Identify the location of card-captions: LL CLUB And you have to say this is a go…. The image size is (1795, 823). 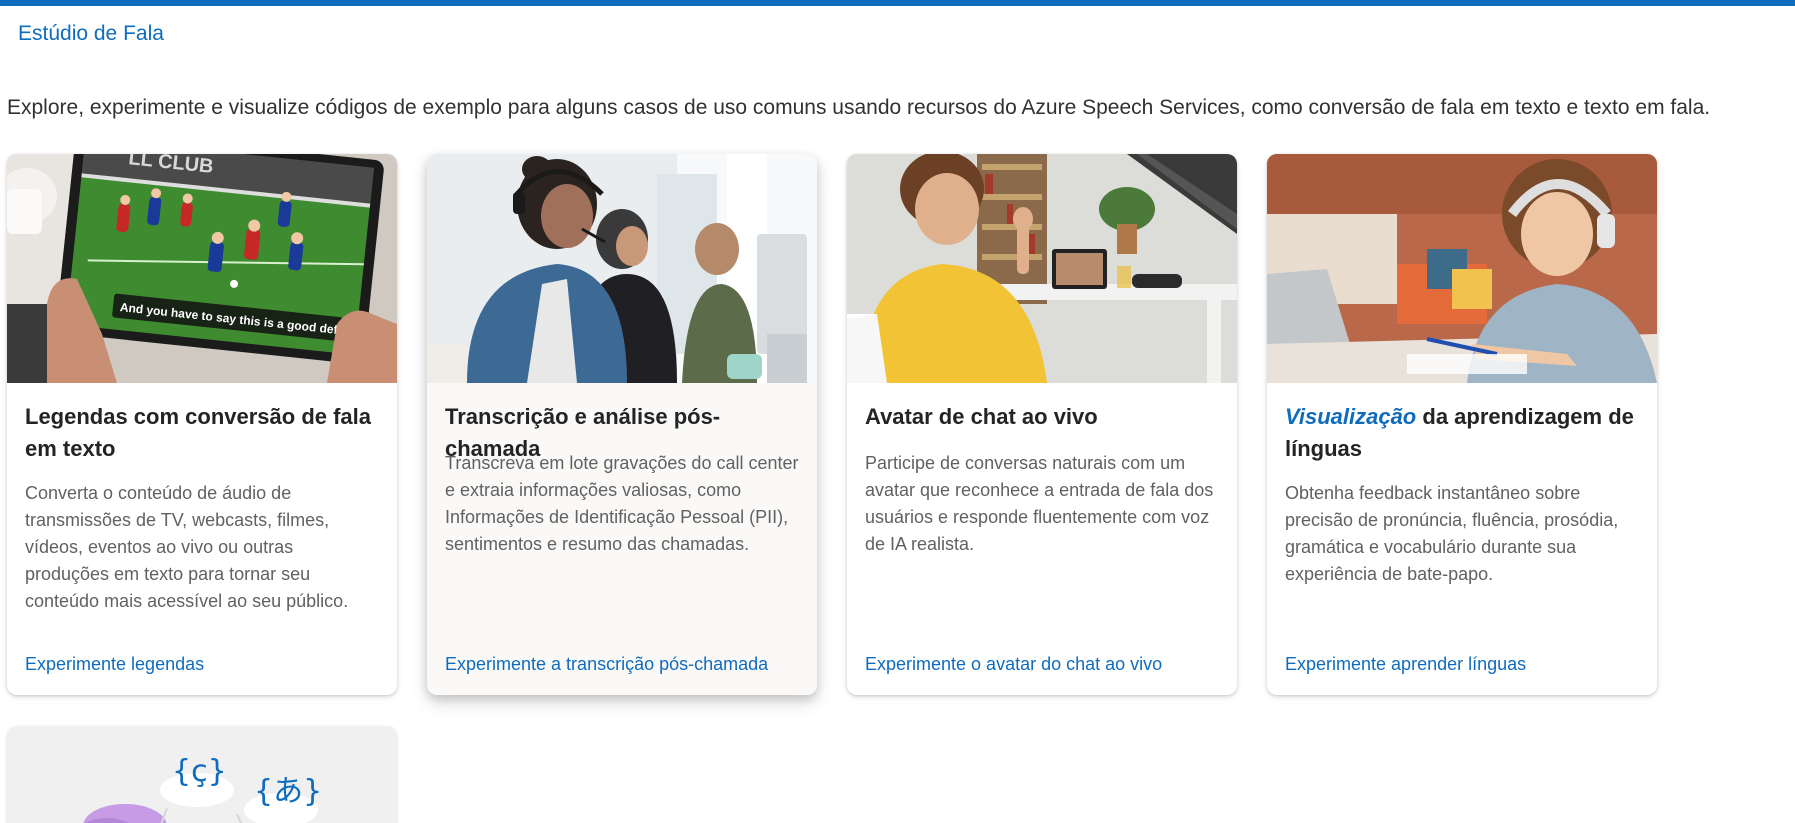
(202, 424).